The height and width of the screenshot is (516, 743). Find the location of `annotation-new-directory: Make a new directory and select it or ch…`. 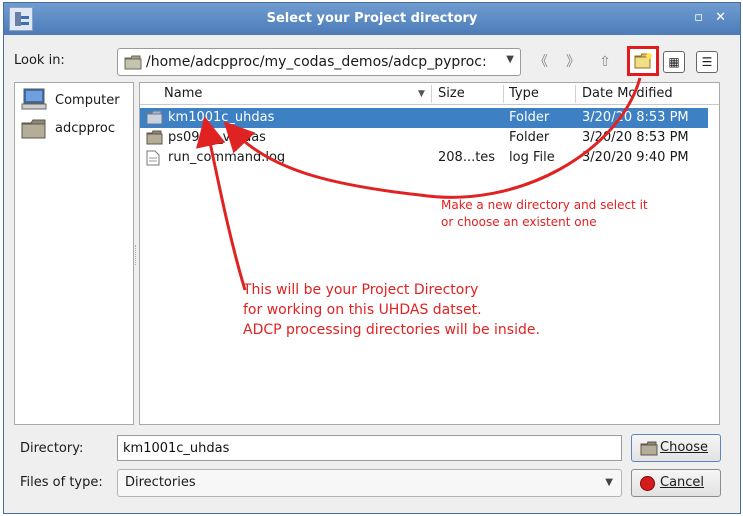

annotation-new-directory: Make a new directory and select it or ch… is located at coordinates (544, 214).